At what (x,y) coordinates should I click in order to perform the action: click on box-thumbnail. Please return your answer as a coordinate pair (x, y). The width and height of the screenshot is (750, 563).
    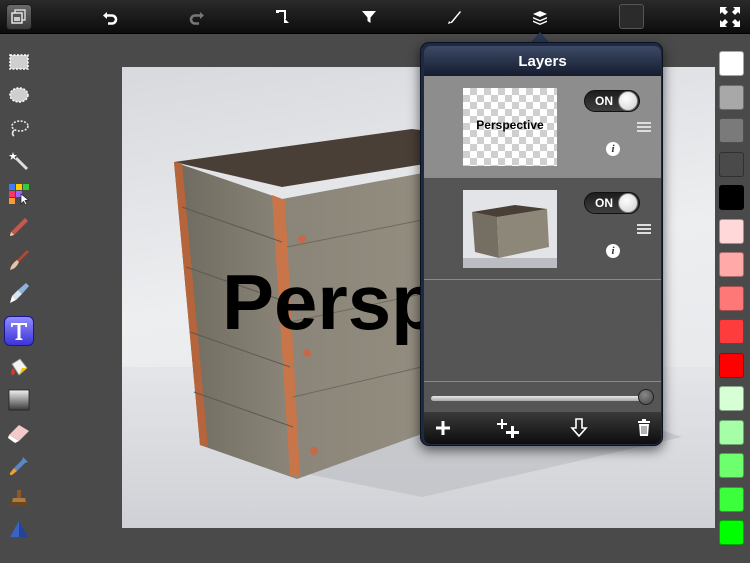
    Looking at the image, I should click on (510, 229).